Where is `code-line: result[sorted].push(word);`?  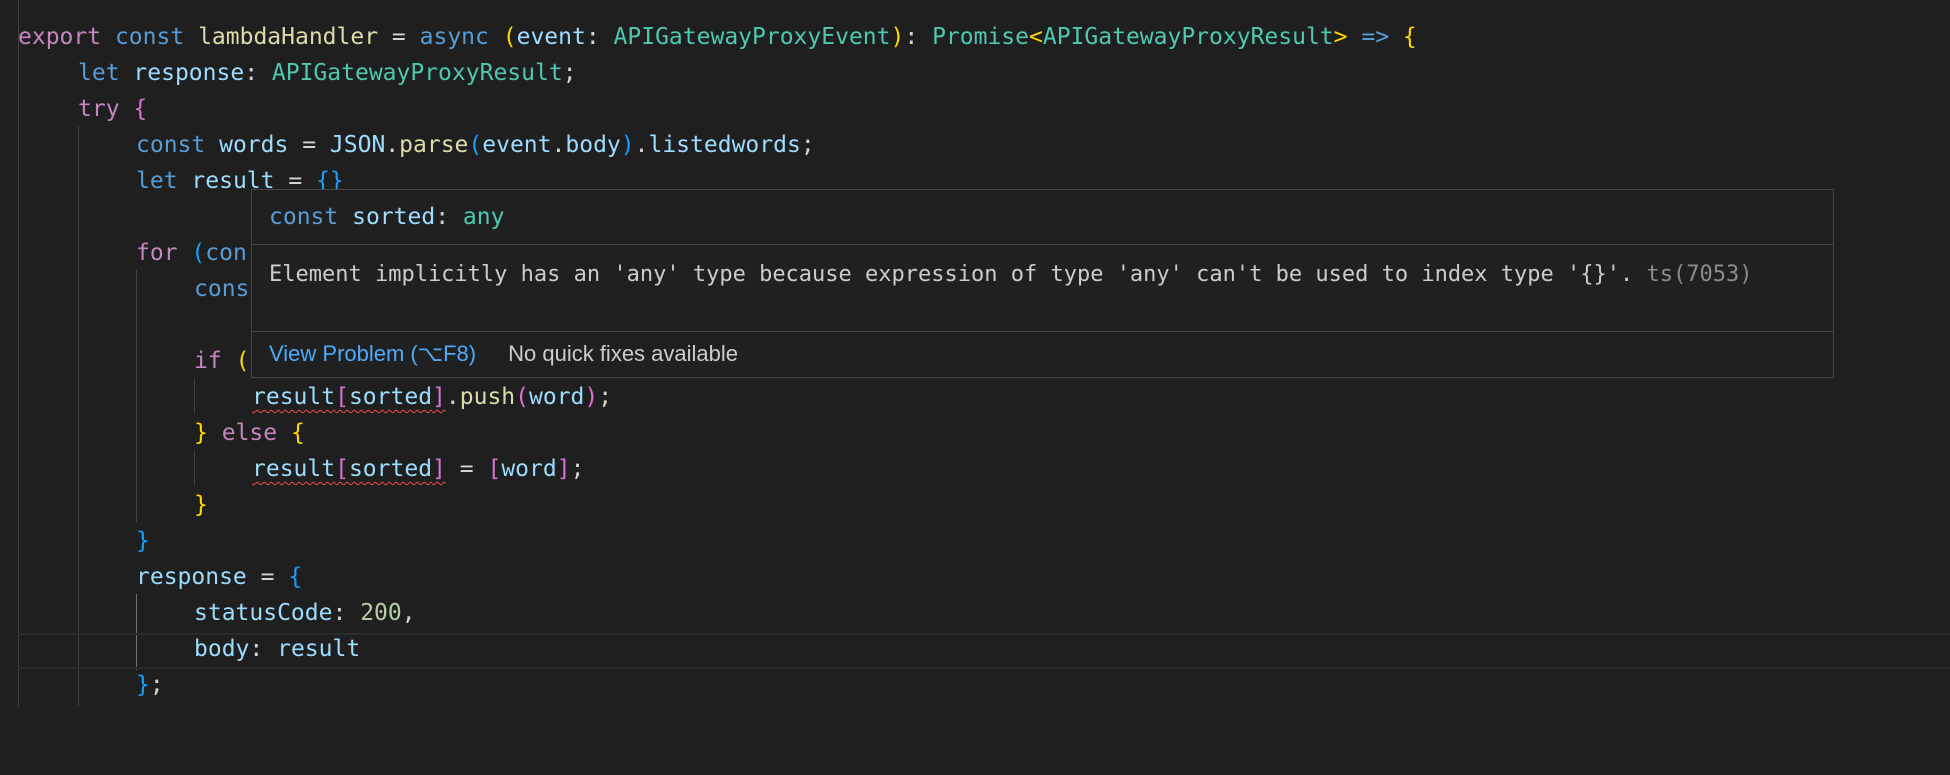
code-line: result[sorted].push(word); is located at coordinates (975, 397).